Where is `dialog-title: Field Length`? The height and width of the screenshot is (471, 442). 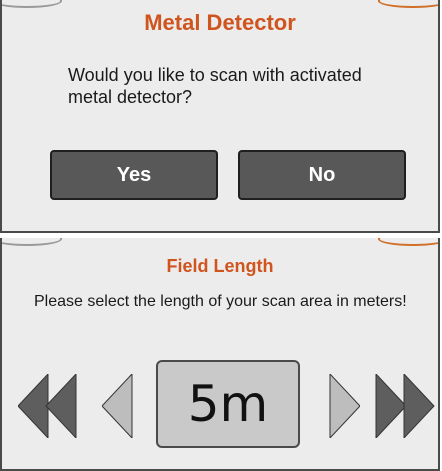
dialog-title: Field Length is located at coordinates (220, 266).